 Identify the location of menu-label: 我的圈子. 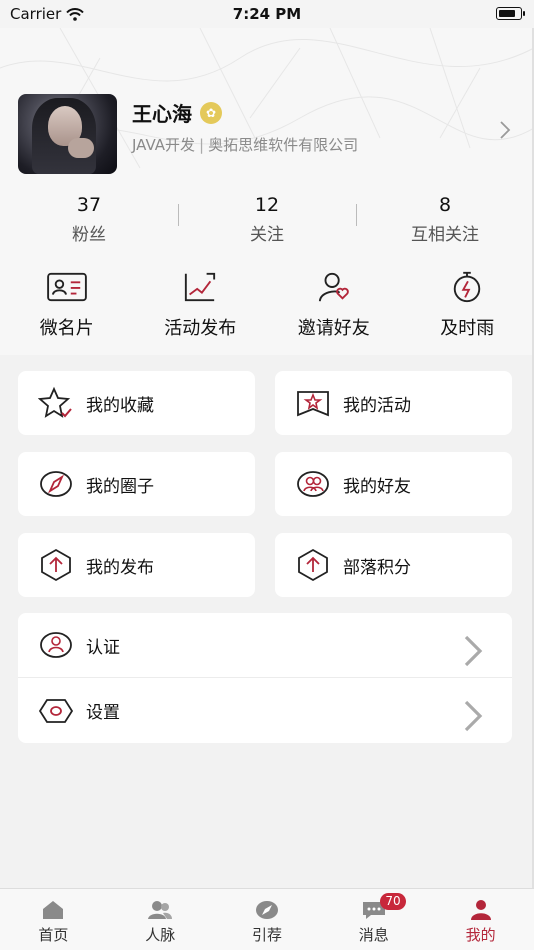
(120, 486).